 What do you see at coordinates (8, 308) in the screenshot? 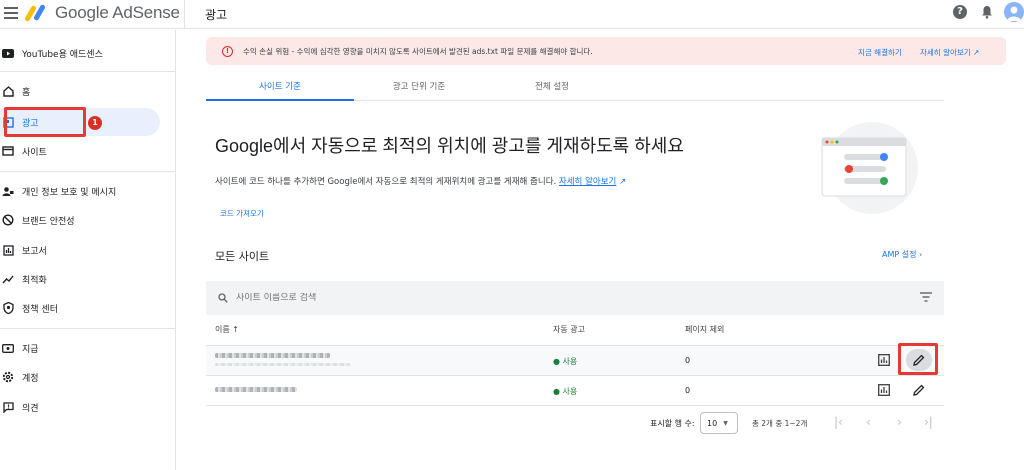
I see `policy-icon` at bounding box center [8, 308].